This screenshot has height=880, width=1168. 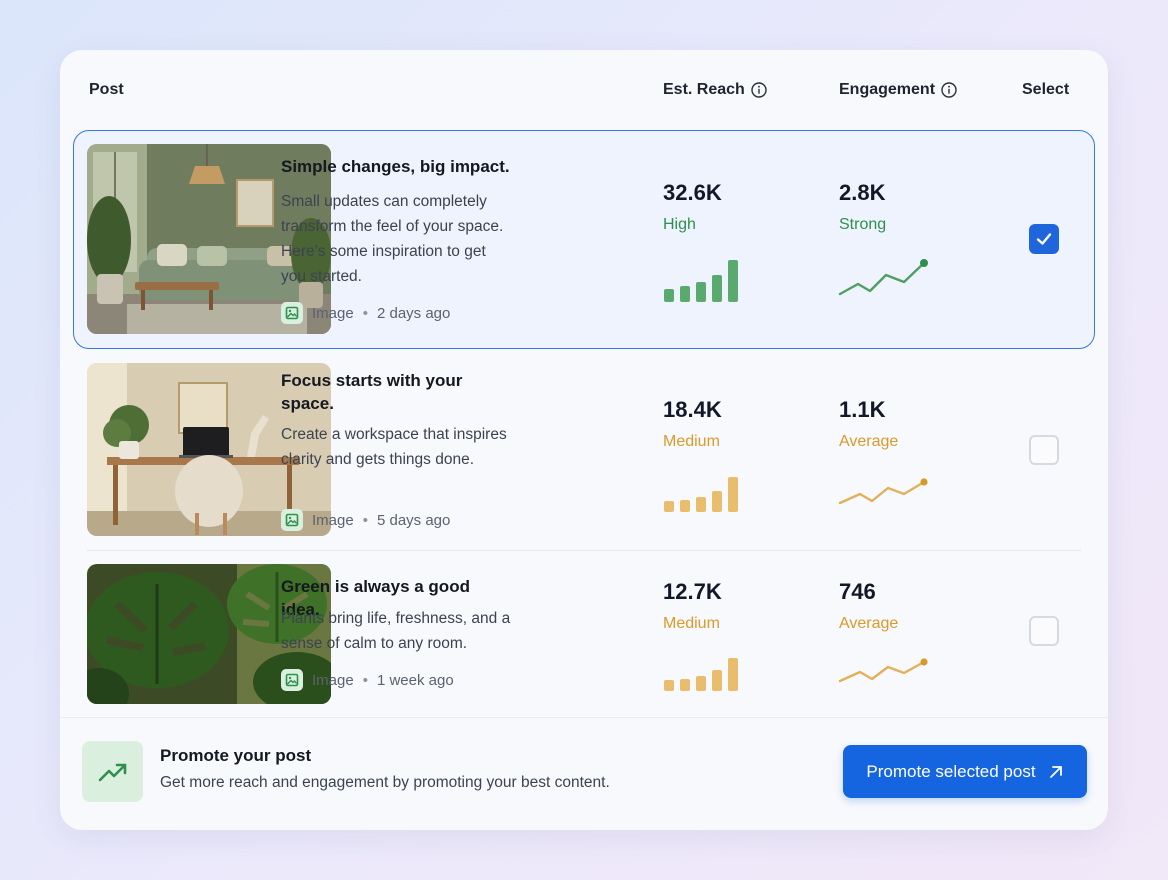 What do you see at coordinates (584, 550) in the screenshot?
I see `row-divider` at bounding box center [584, 550].